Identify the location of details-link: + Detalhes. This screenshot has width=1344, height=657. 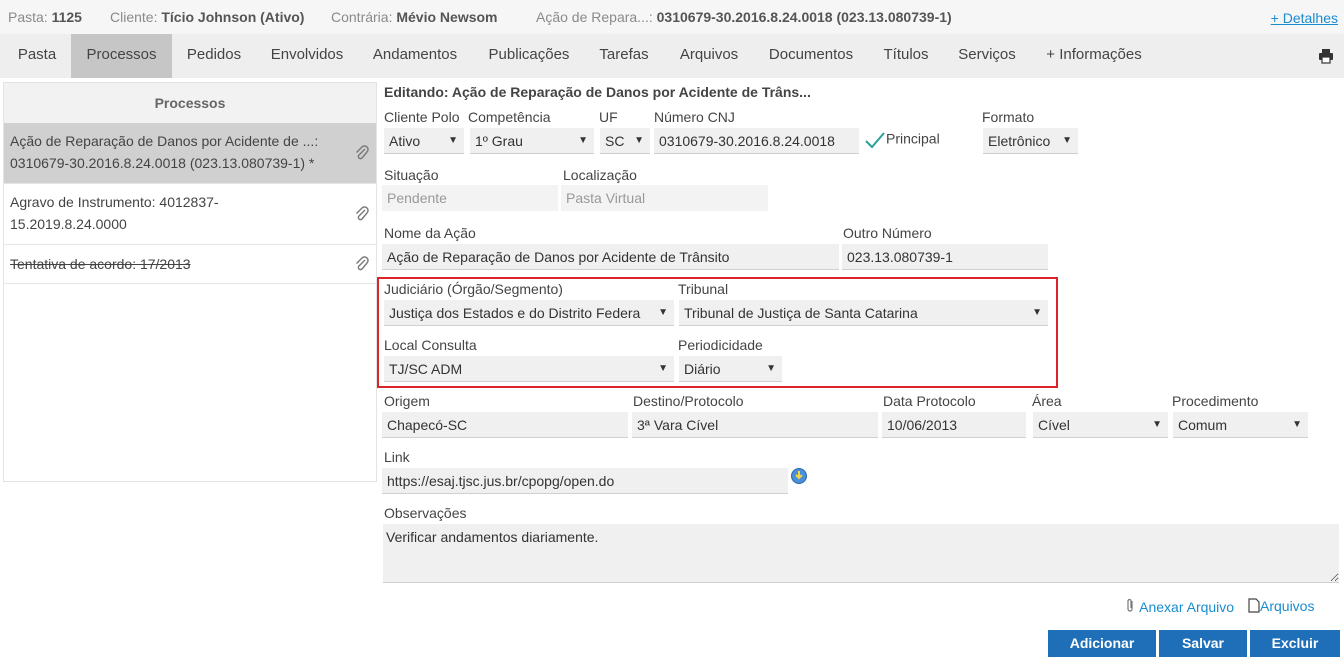
(1304, 18).